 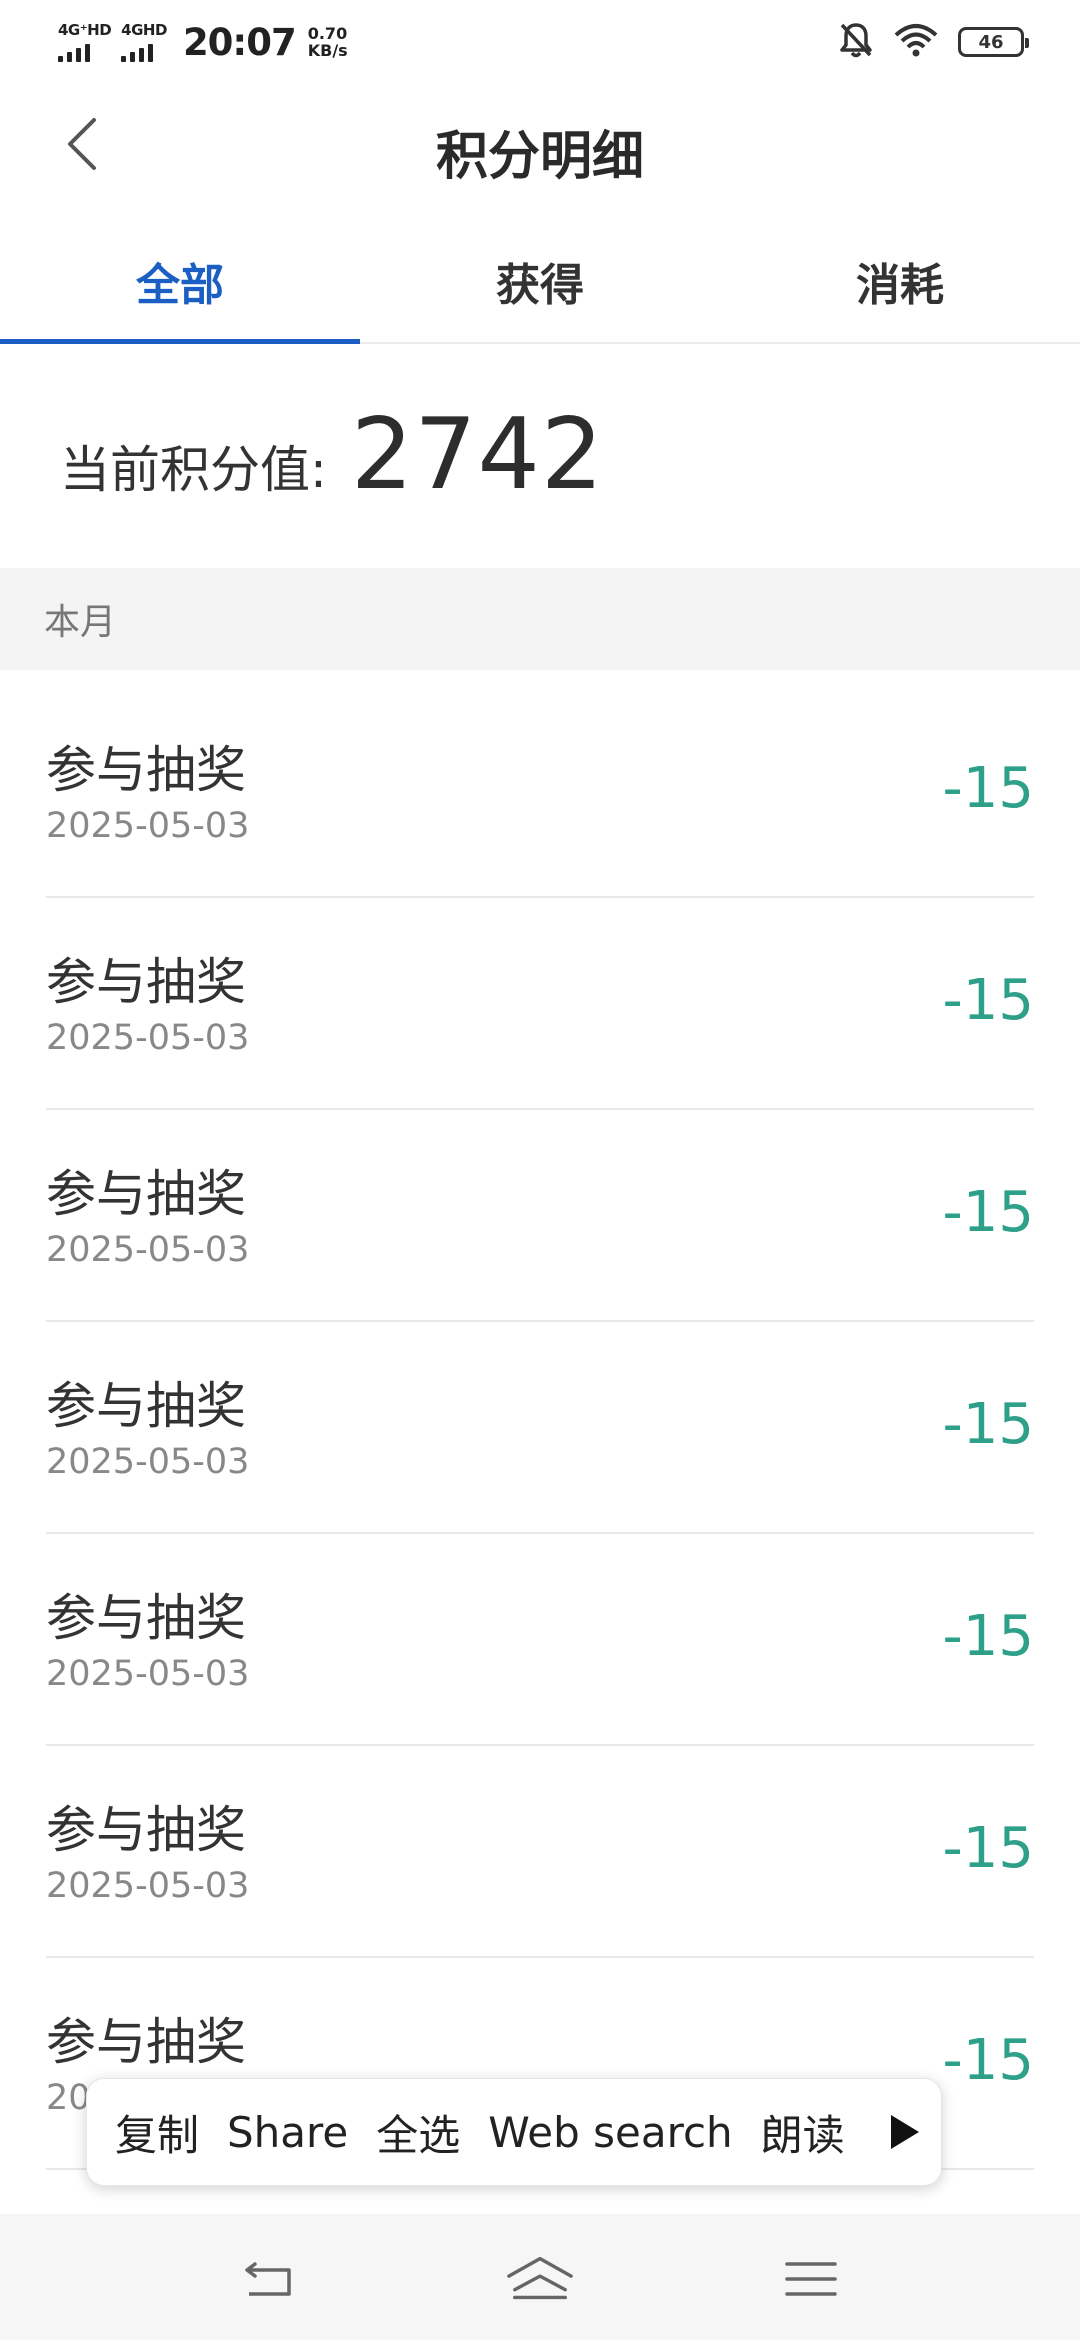 I want to click on clock: 20:07, so click(x=239, y=42).